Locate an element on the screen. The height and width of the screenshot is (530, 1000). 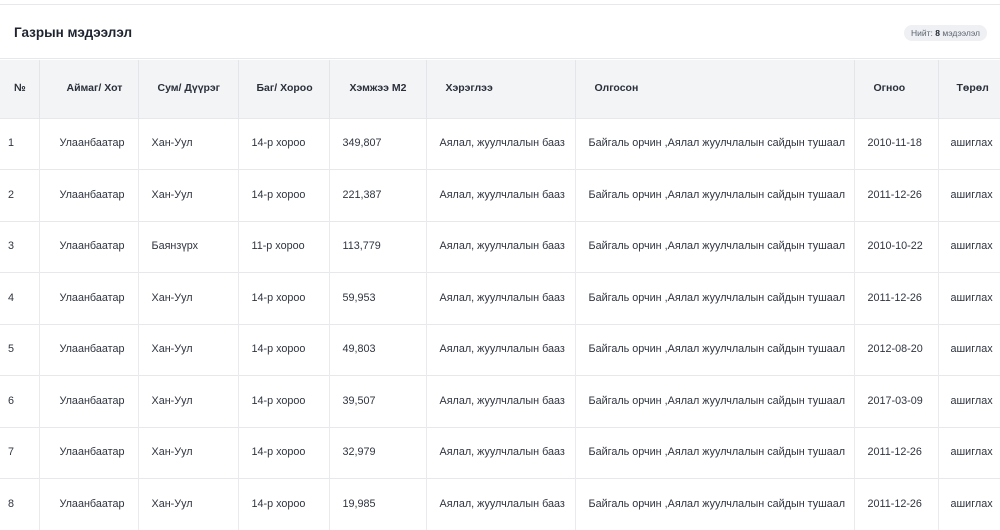
cell-date: 2010-10-22 is located at coordinates (896, 247).